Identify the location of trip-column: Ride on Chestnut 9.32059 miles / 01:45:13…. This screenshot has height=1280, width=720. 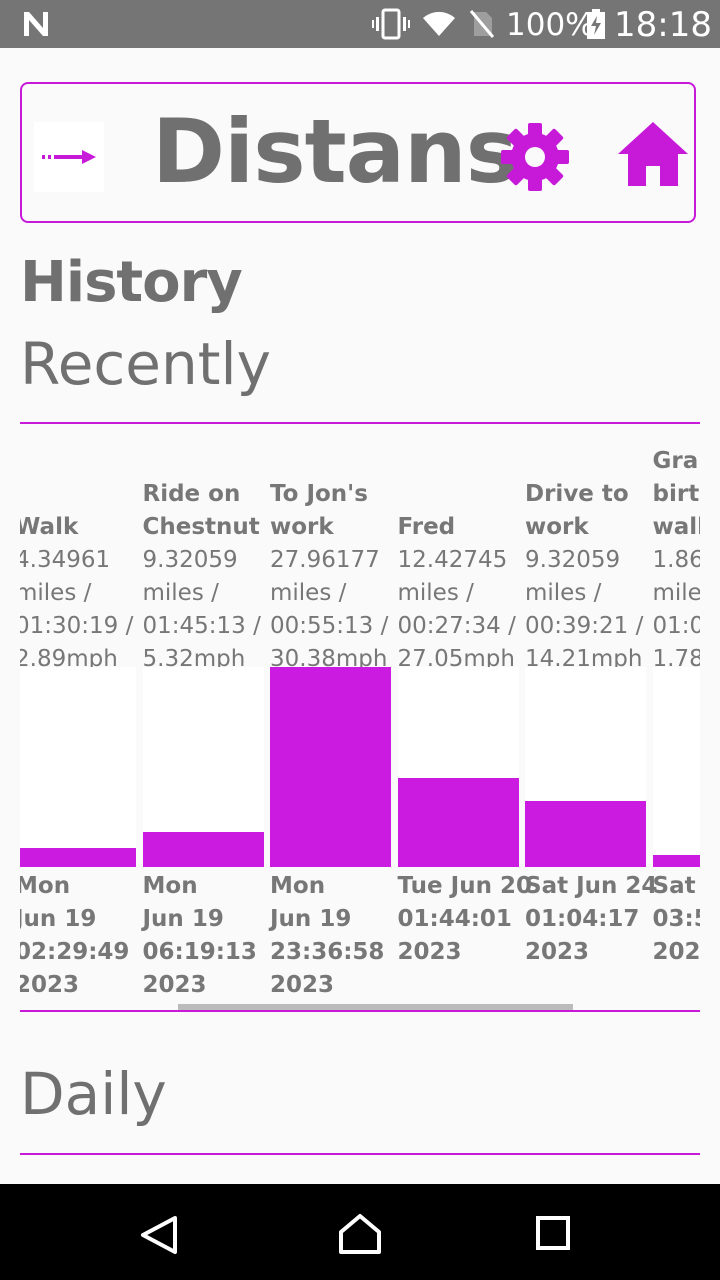
(203, 717).